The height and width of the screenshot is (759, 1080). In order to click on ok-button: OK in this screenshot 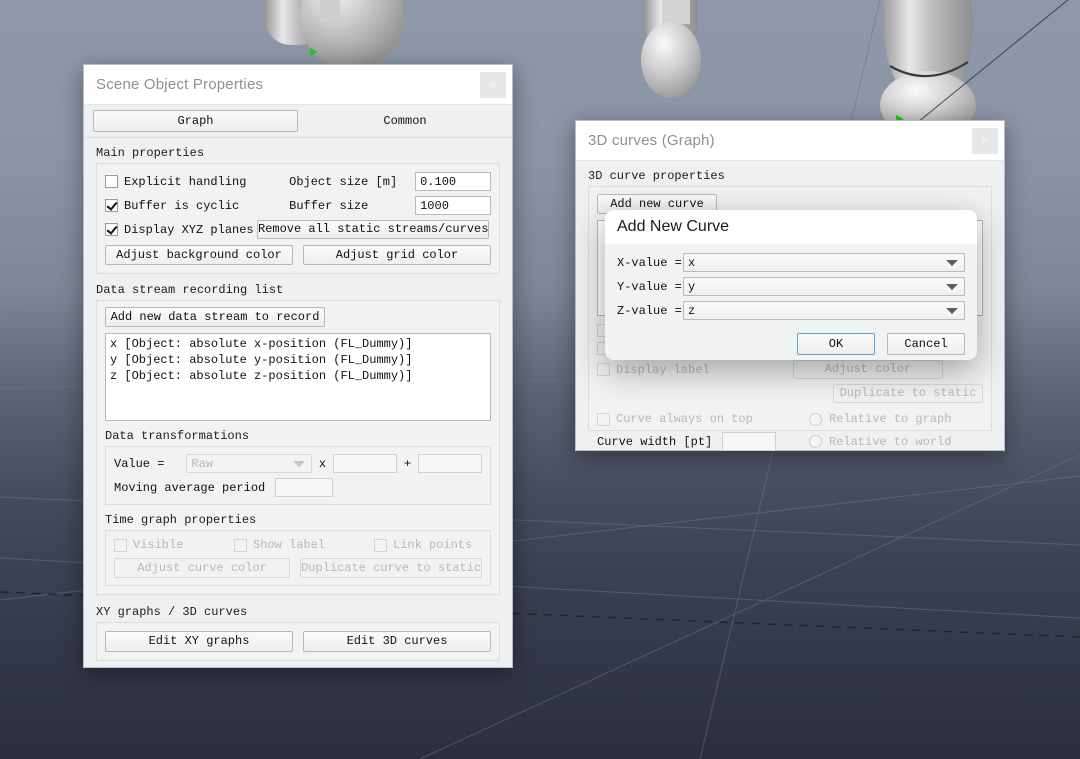, I will do `click(836, 344)`.